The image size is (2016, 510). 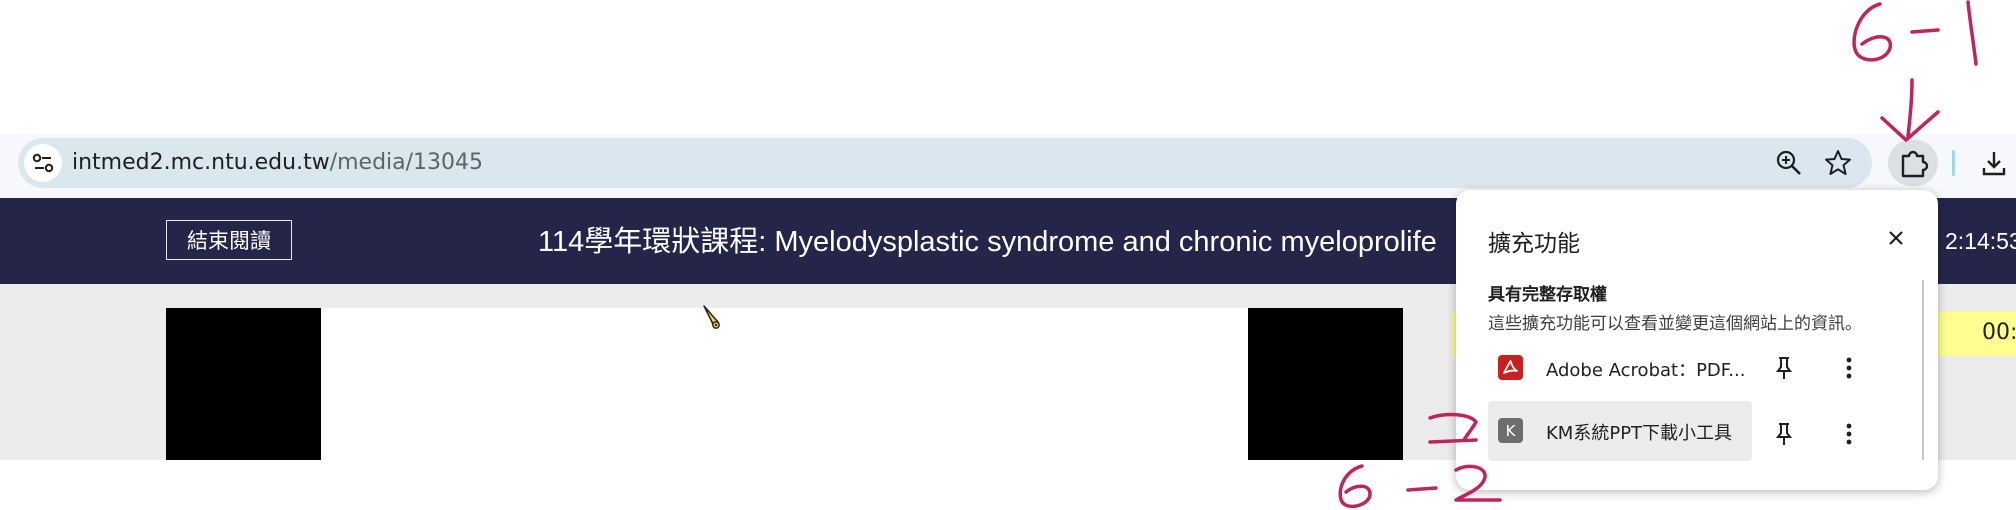 I want to click on popup-title: 擴充功能, so click(x=1534, y=244).